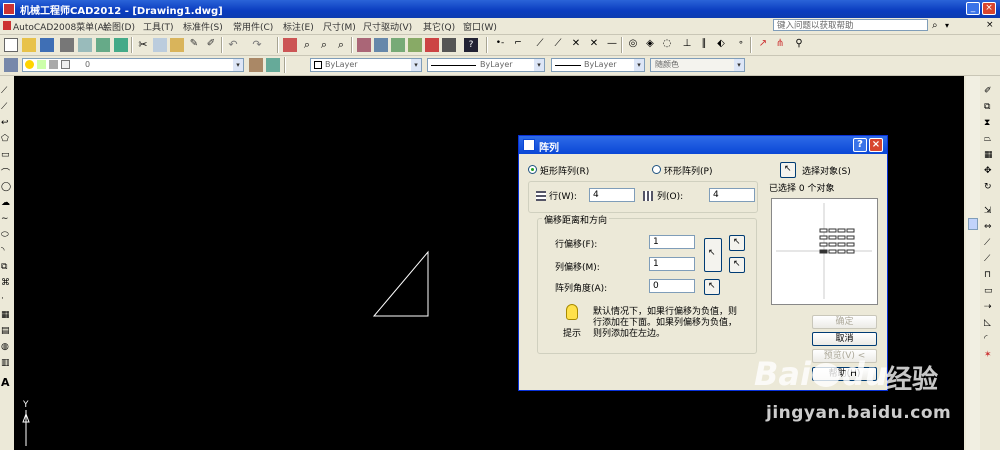  What do you see at coordinates (398, 45) in the screenshot?
I see `tool-palettes-icon` at bounding box center [398, 45].